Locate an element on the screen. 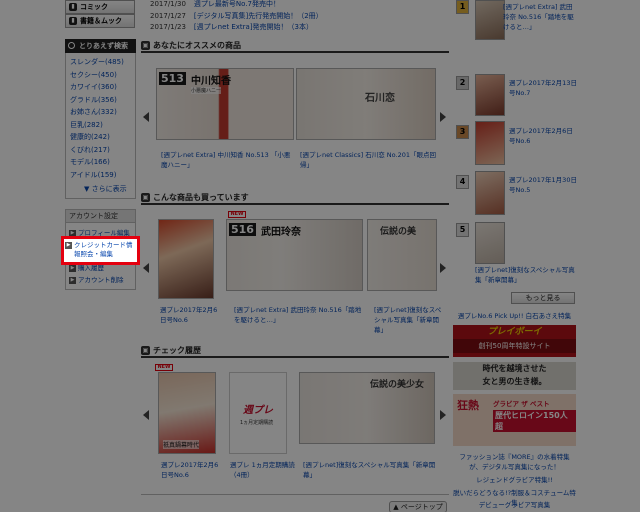 The image size is (640, 512). ranking-number: 3 is located at coordinates (462, 132).